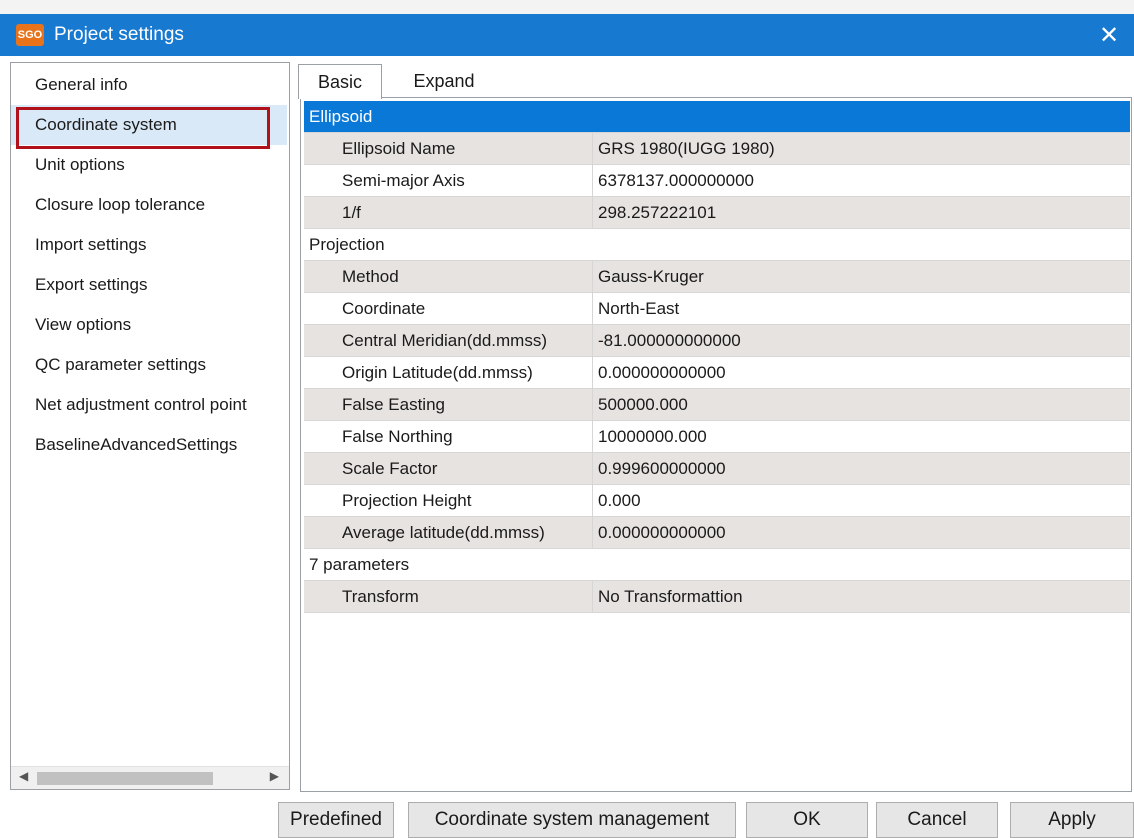  I want to click on property-label: Method, so click(448, 276).